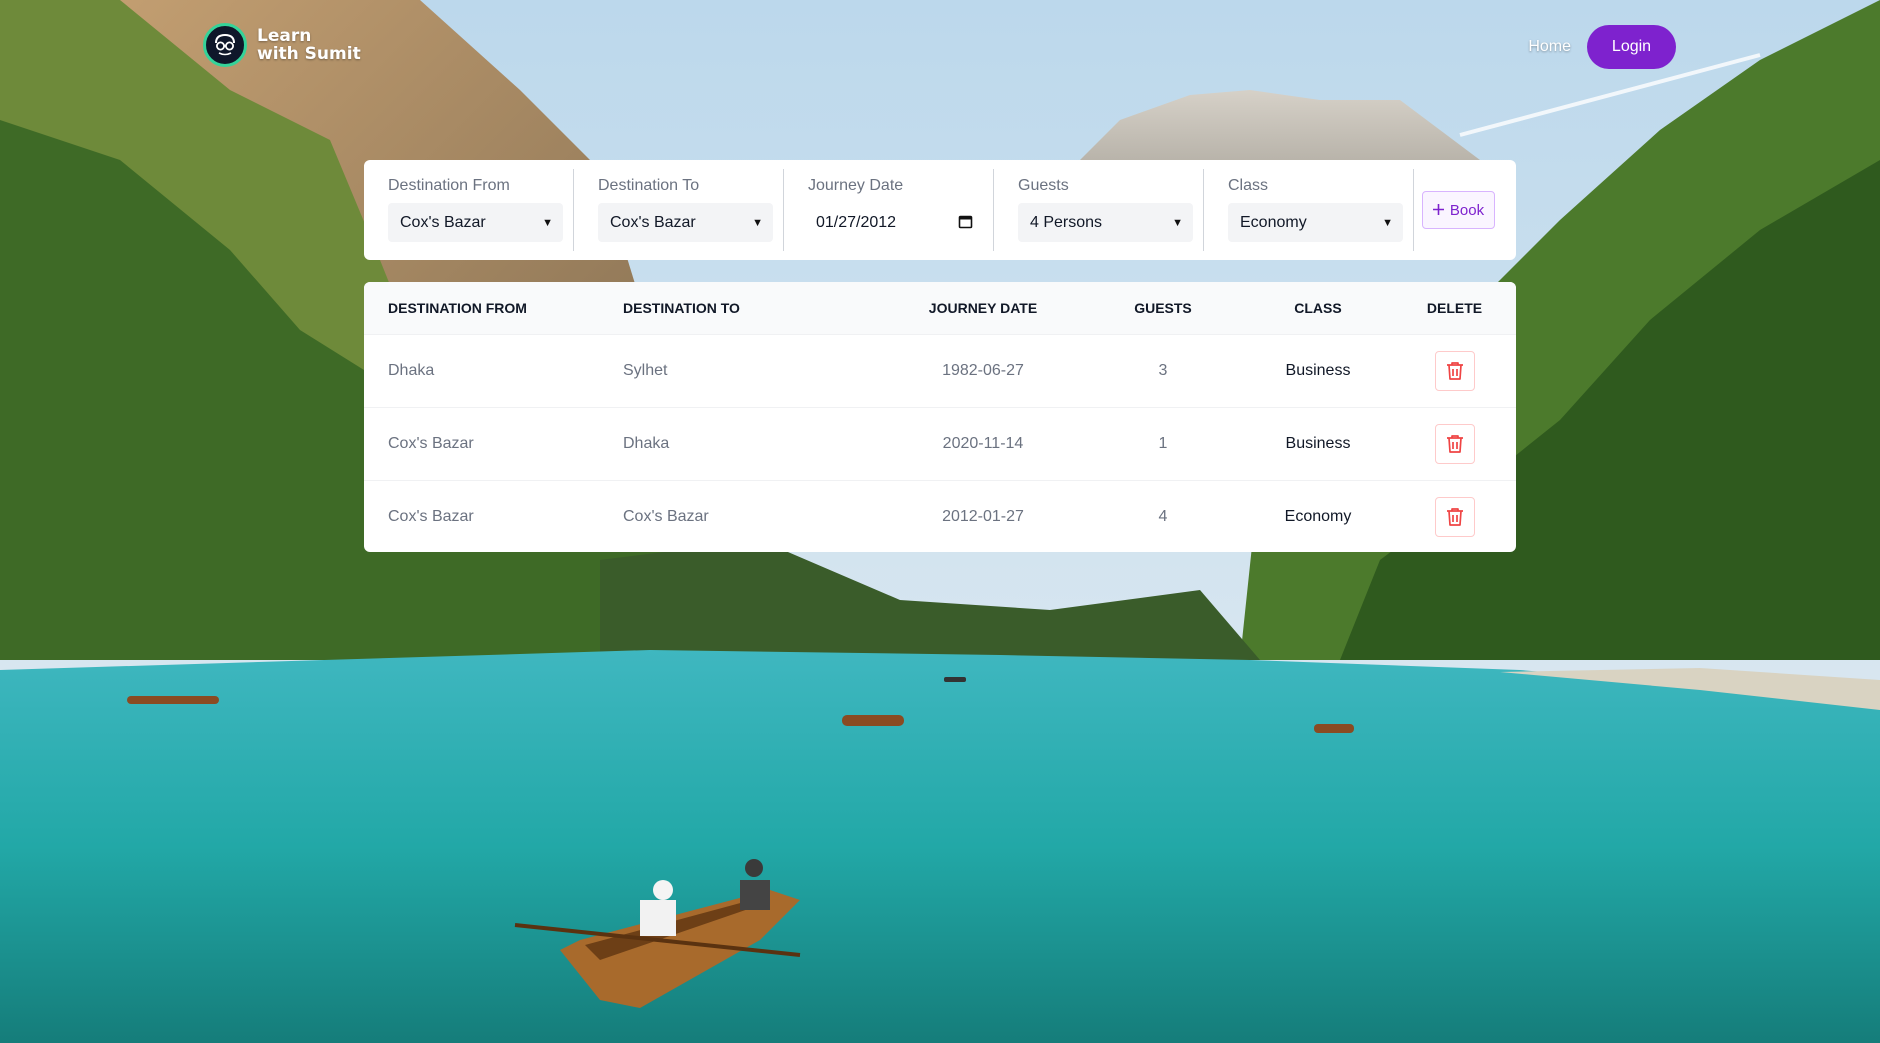 The image size is (1880, 1043). What do you see at coordinates (1163, 516) in the screenshot?
I see `cell-guests: 4` at bounding box center [1163, 516].